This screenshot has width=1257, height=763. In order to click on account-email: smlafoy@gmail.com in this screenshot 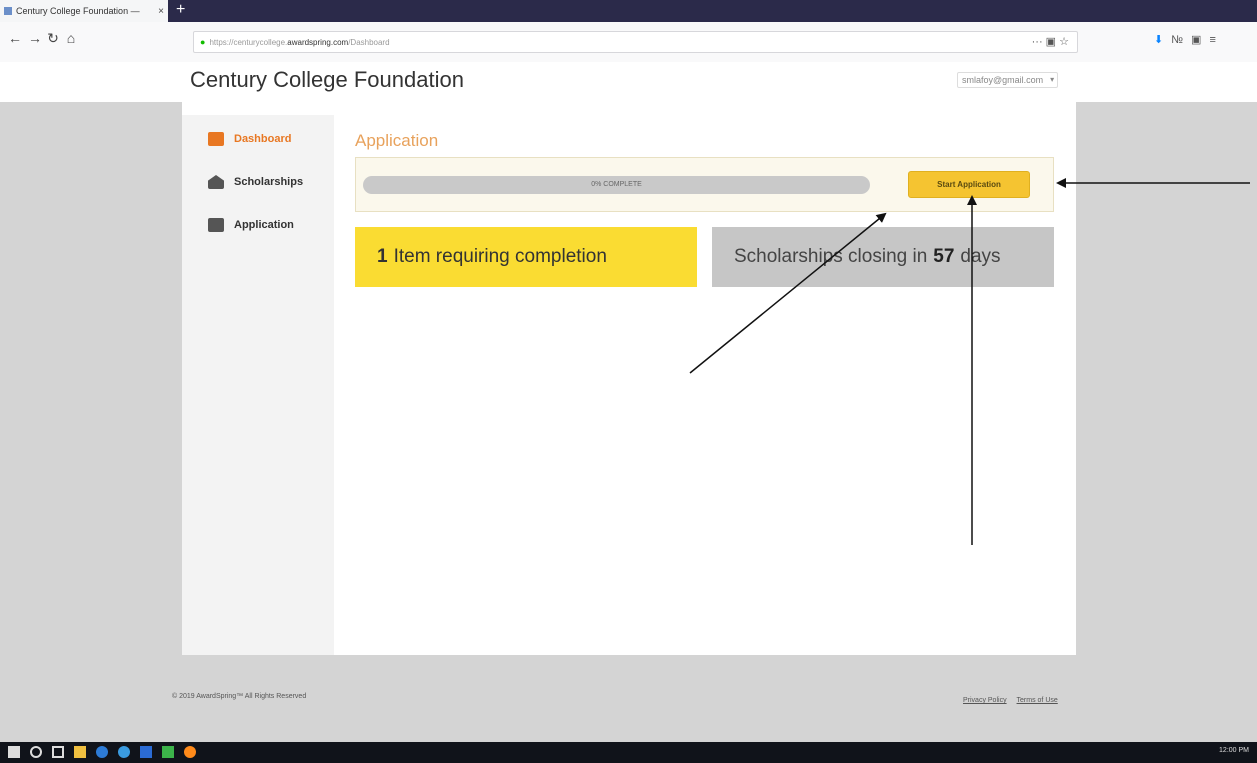, I will do `click(1003, 80)`.